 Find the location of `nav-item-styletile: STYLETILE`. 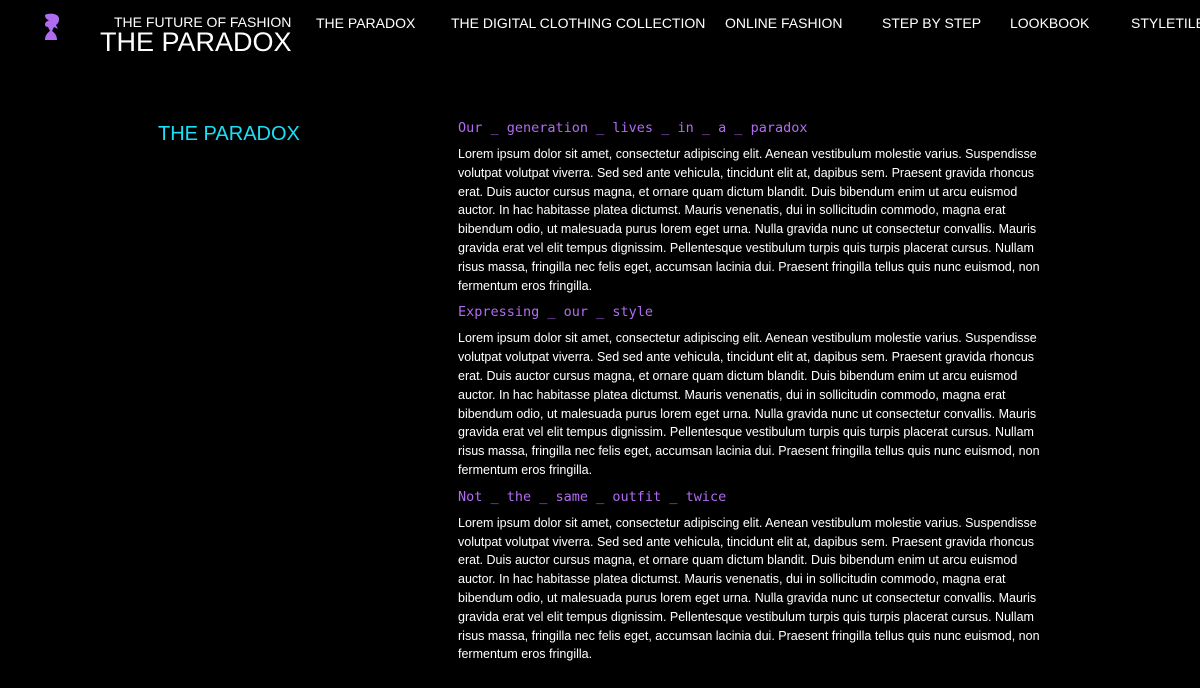

nav-item-styletile: STYLETILE is located at coordinates (1165, 23).